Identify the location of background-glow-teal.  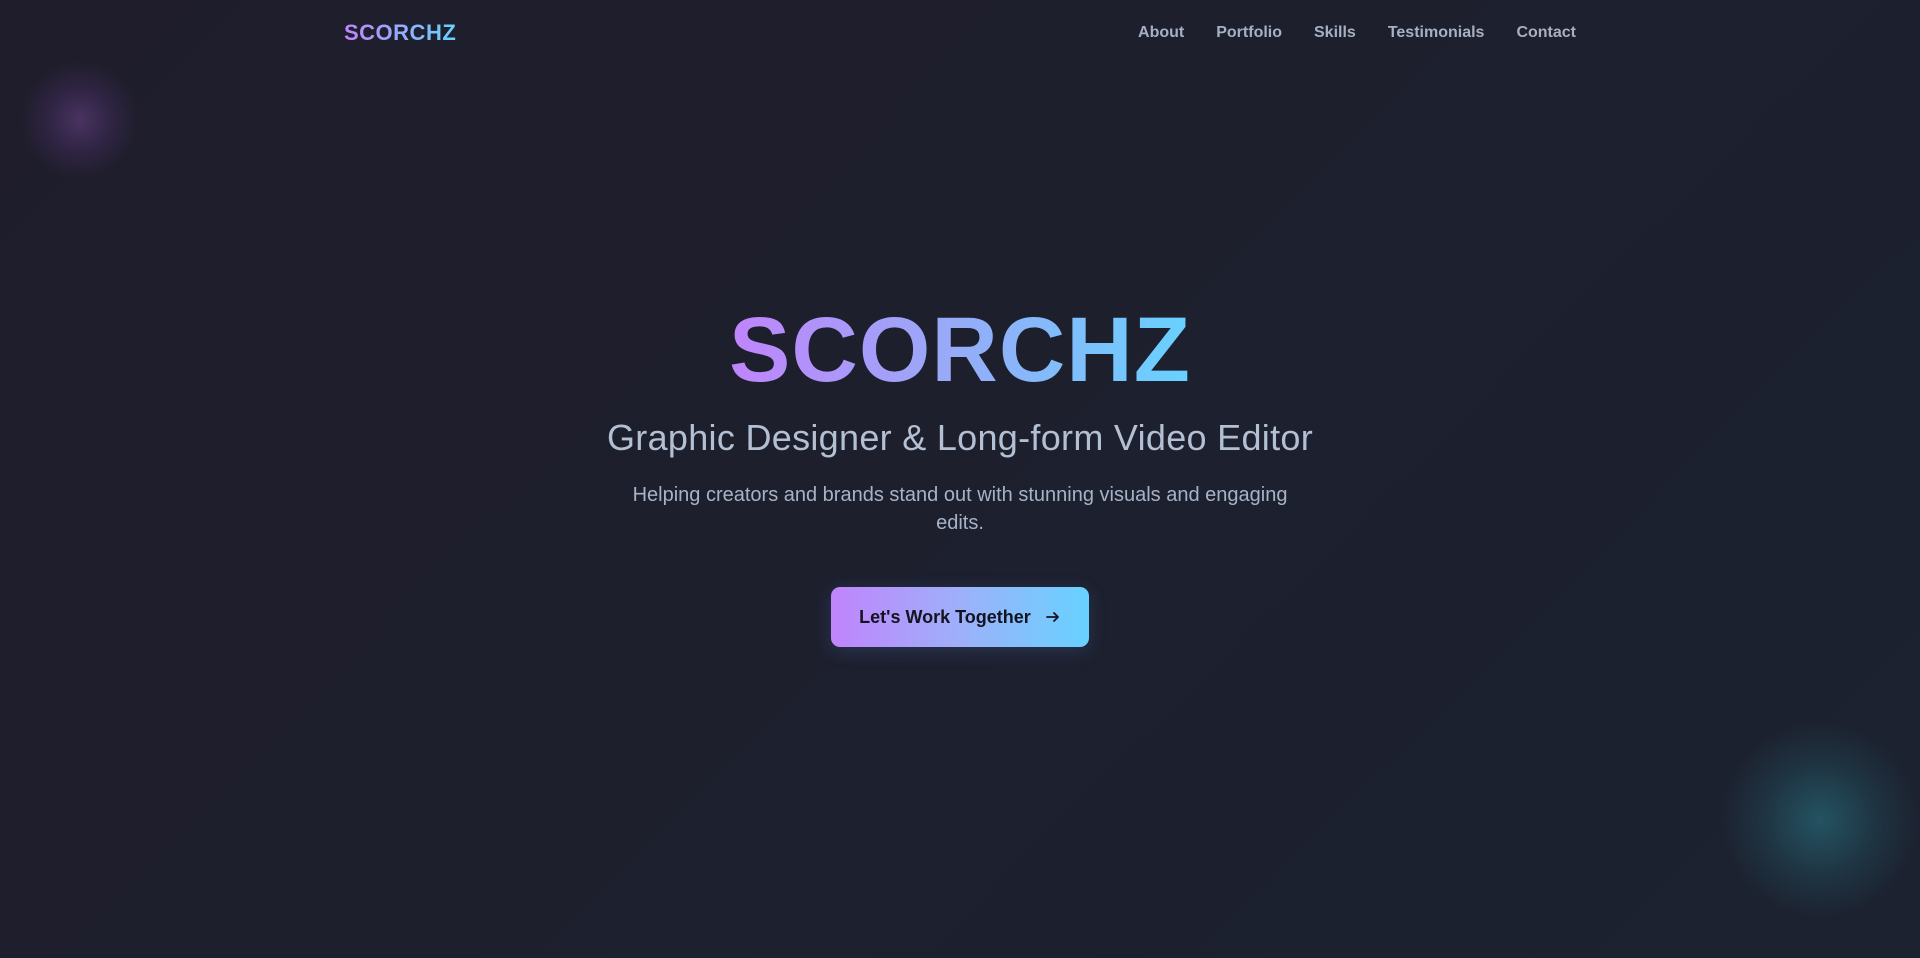
(1820, 820).